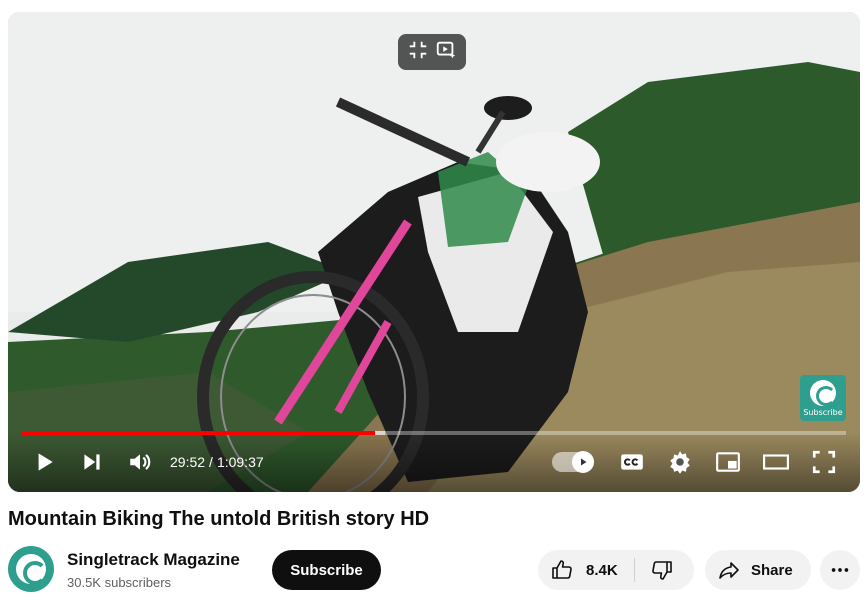  I want to click on play-button, so click(44, 462).